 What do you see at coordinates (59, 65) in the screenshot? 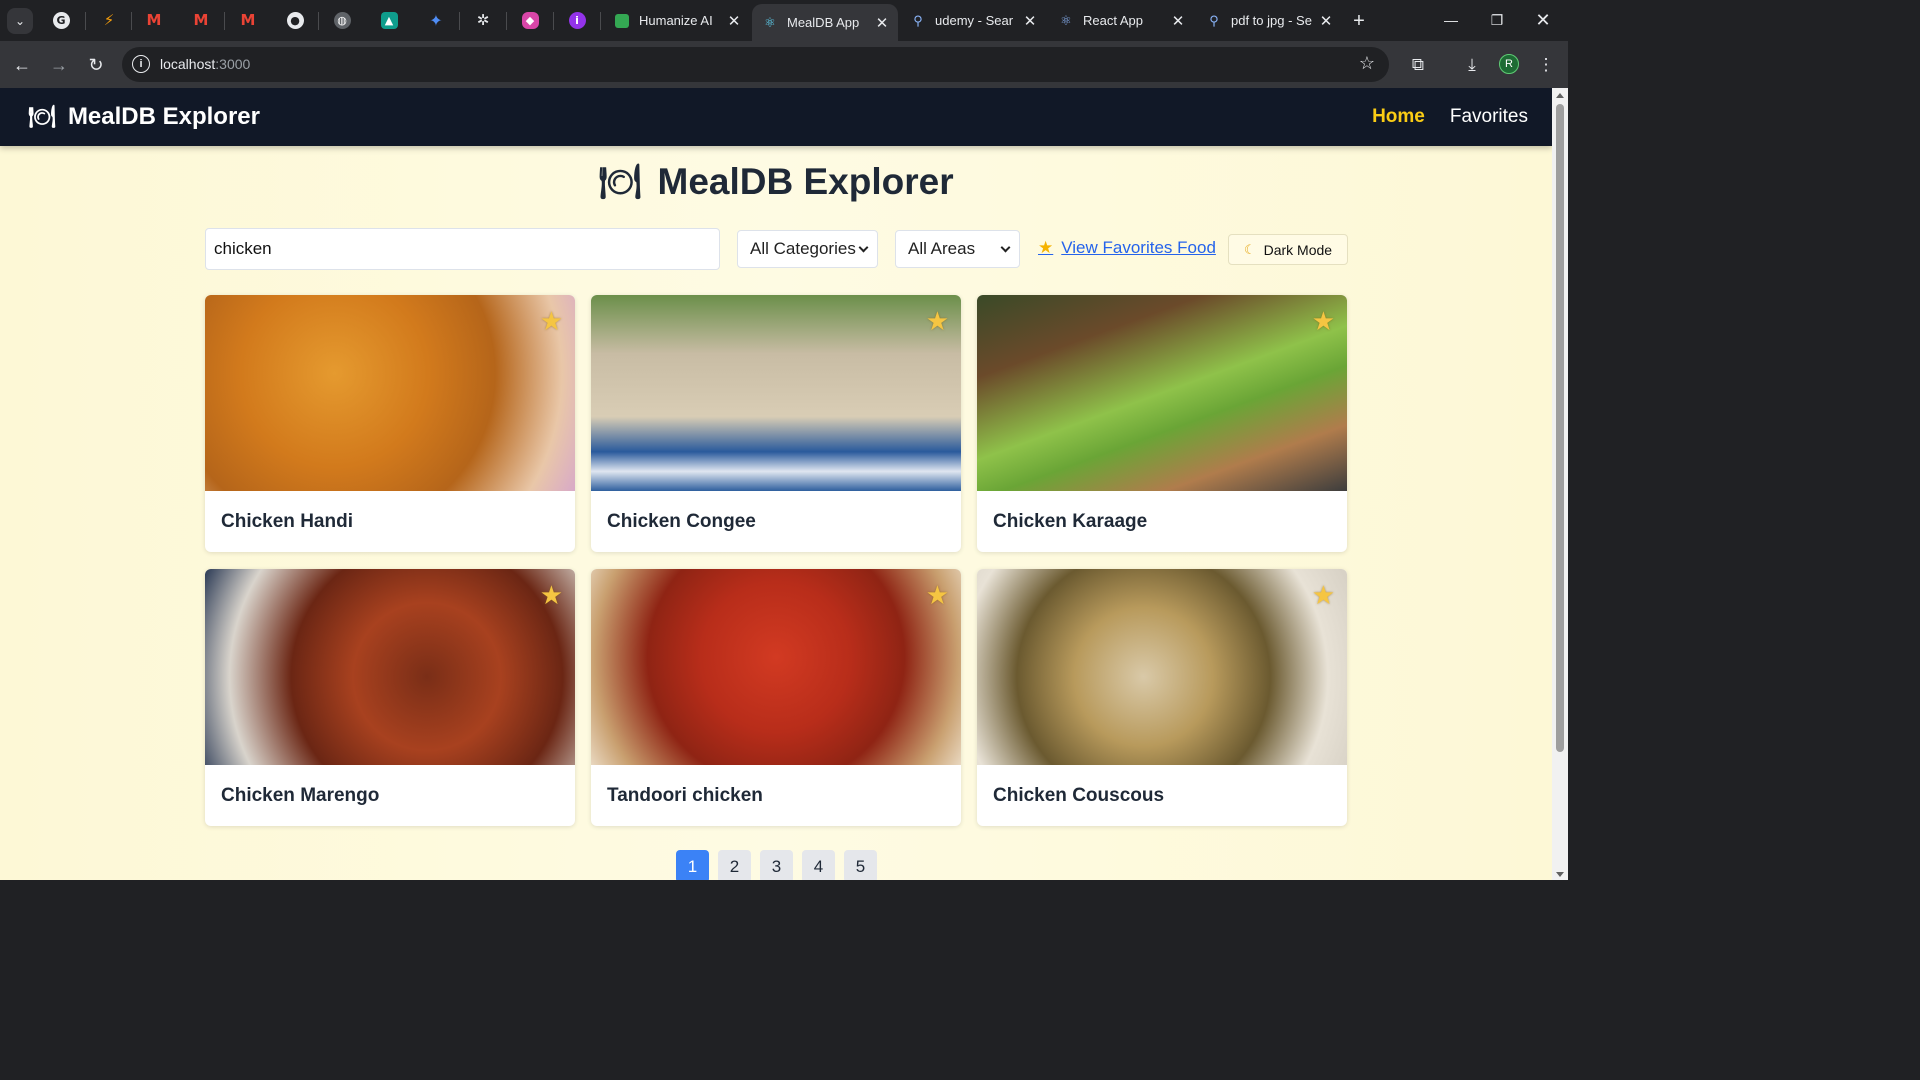
I see `forward-icon: →` at bounding box center [59, 65].